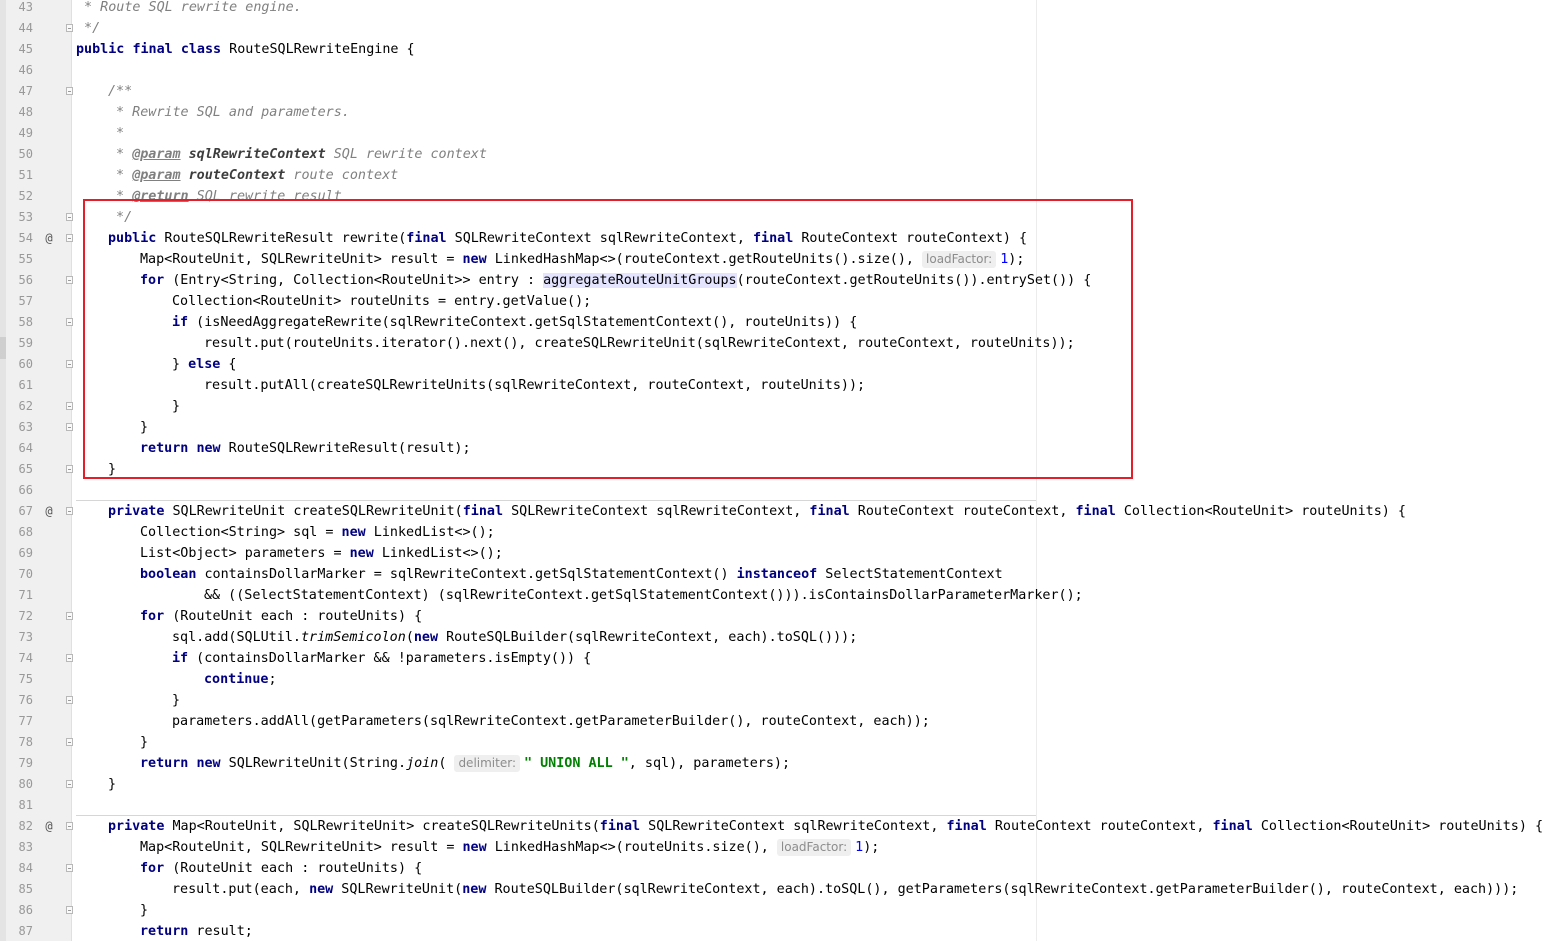 Image resolution: width=1549 pixels, height=942 pixels. Describe the element at coordinates (25, 700) in the screenshot. I see `line-number: 76` at that location.